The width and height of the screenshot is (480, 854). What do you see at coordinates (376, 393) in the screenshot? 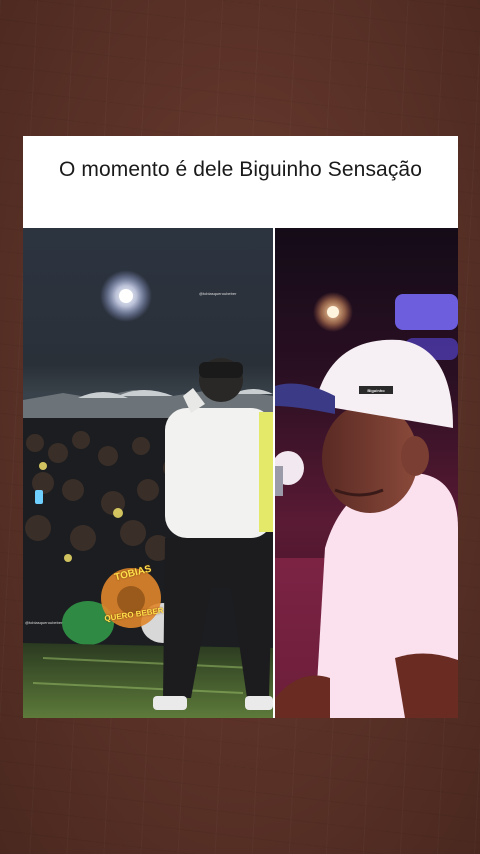
I see `cap-text: Biguinho Sensação` at bounding box center [376, 393].